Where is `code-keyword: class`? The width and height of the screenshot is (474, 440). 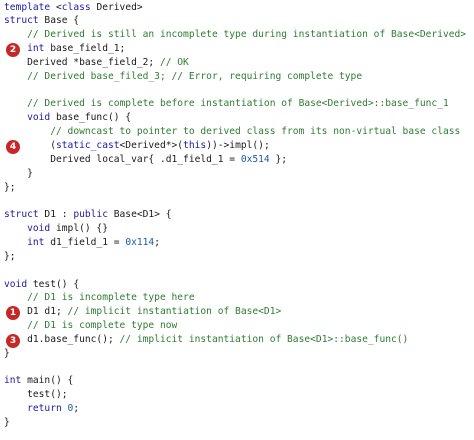 code-keyword: class is located at coordinates (76, 7).